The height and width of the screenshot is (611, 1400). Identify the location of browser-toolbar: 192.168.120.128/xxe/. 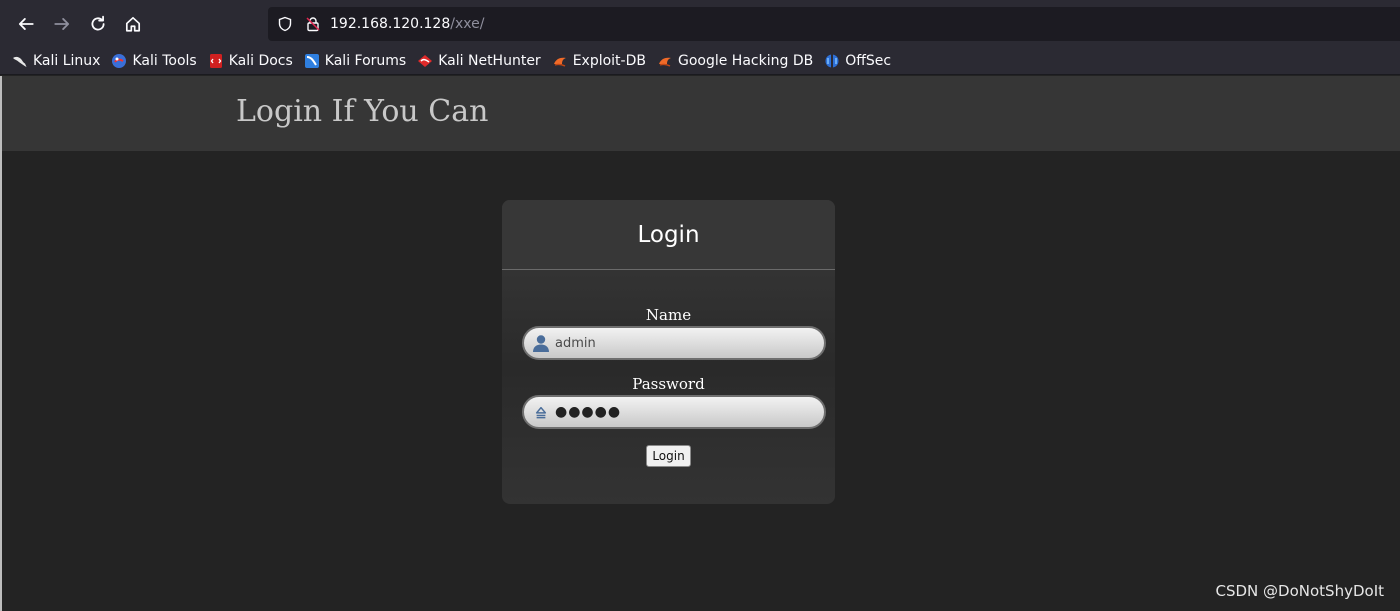
(700, 23).